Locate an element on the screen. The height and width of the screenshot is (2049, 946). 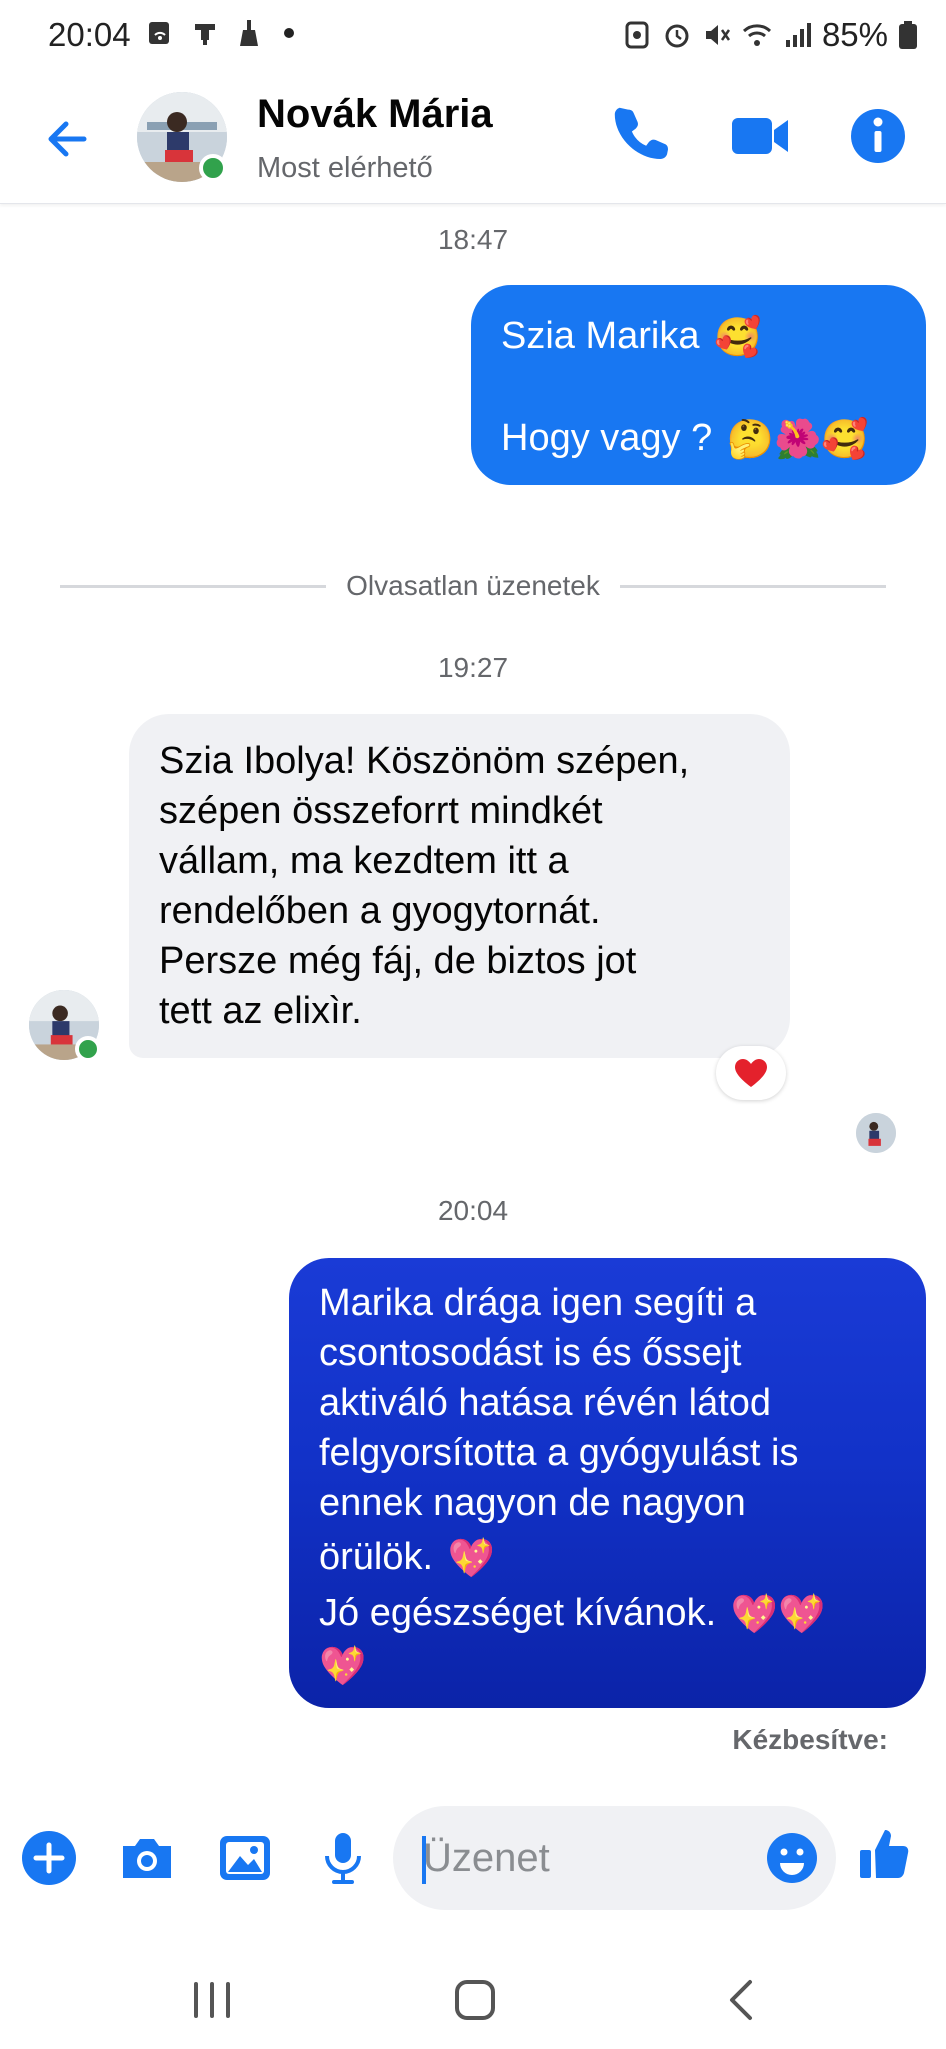
message-line: tett az elixìr. is located at coordinates (260, 1011).